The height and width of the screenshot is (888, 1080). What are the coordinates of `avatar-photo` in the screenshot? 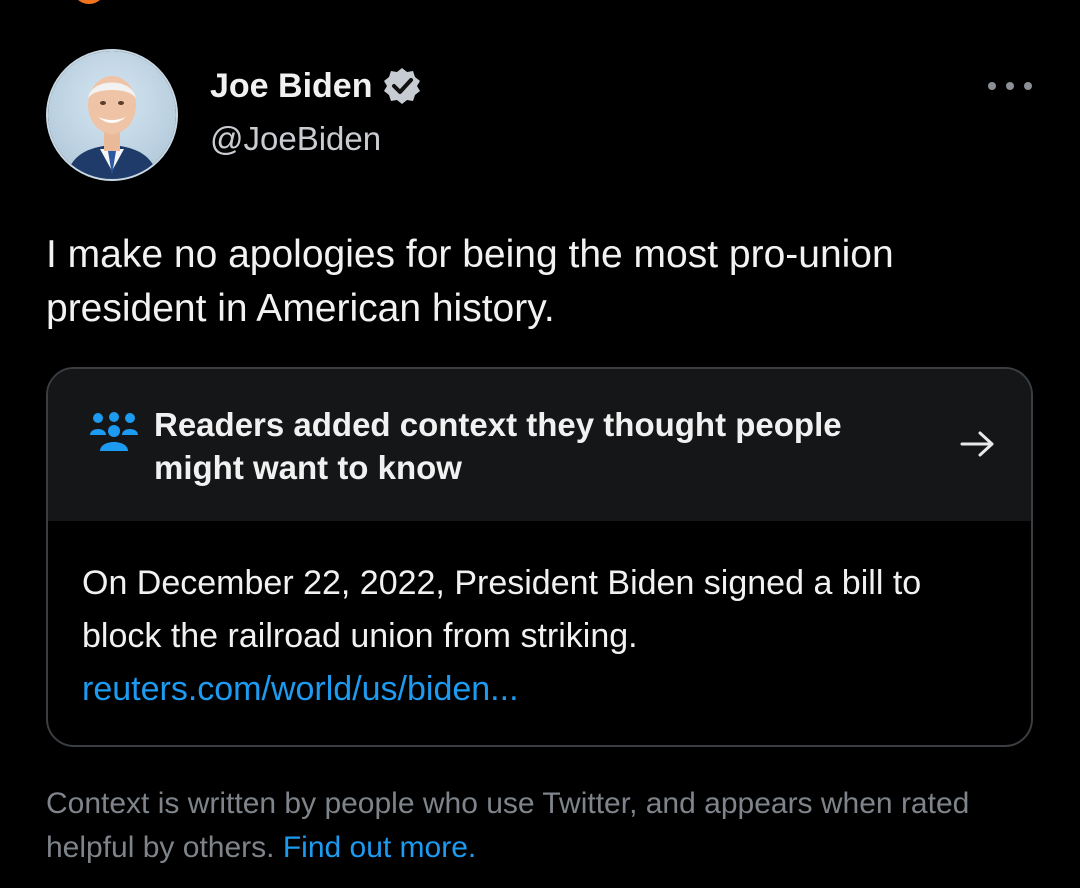 It's located at (112, 115).